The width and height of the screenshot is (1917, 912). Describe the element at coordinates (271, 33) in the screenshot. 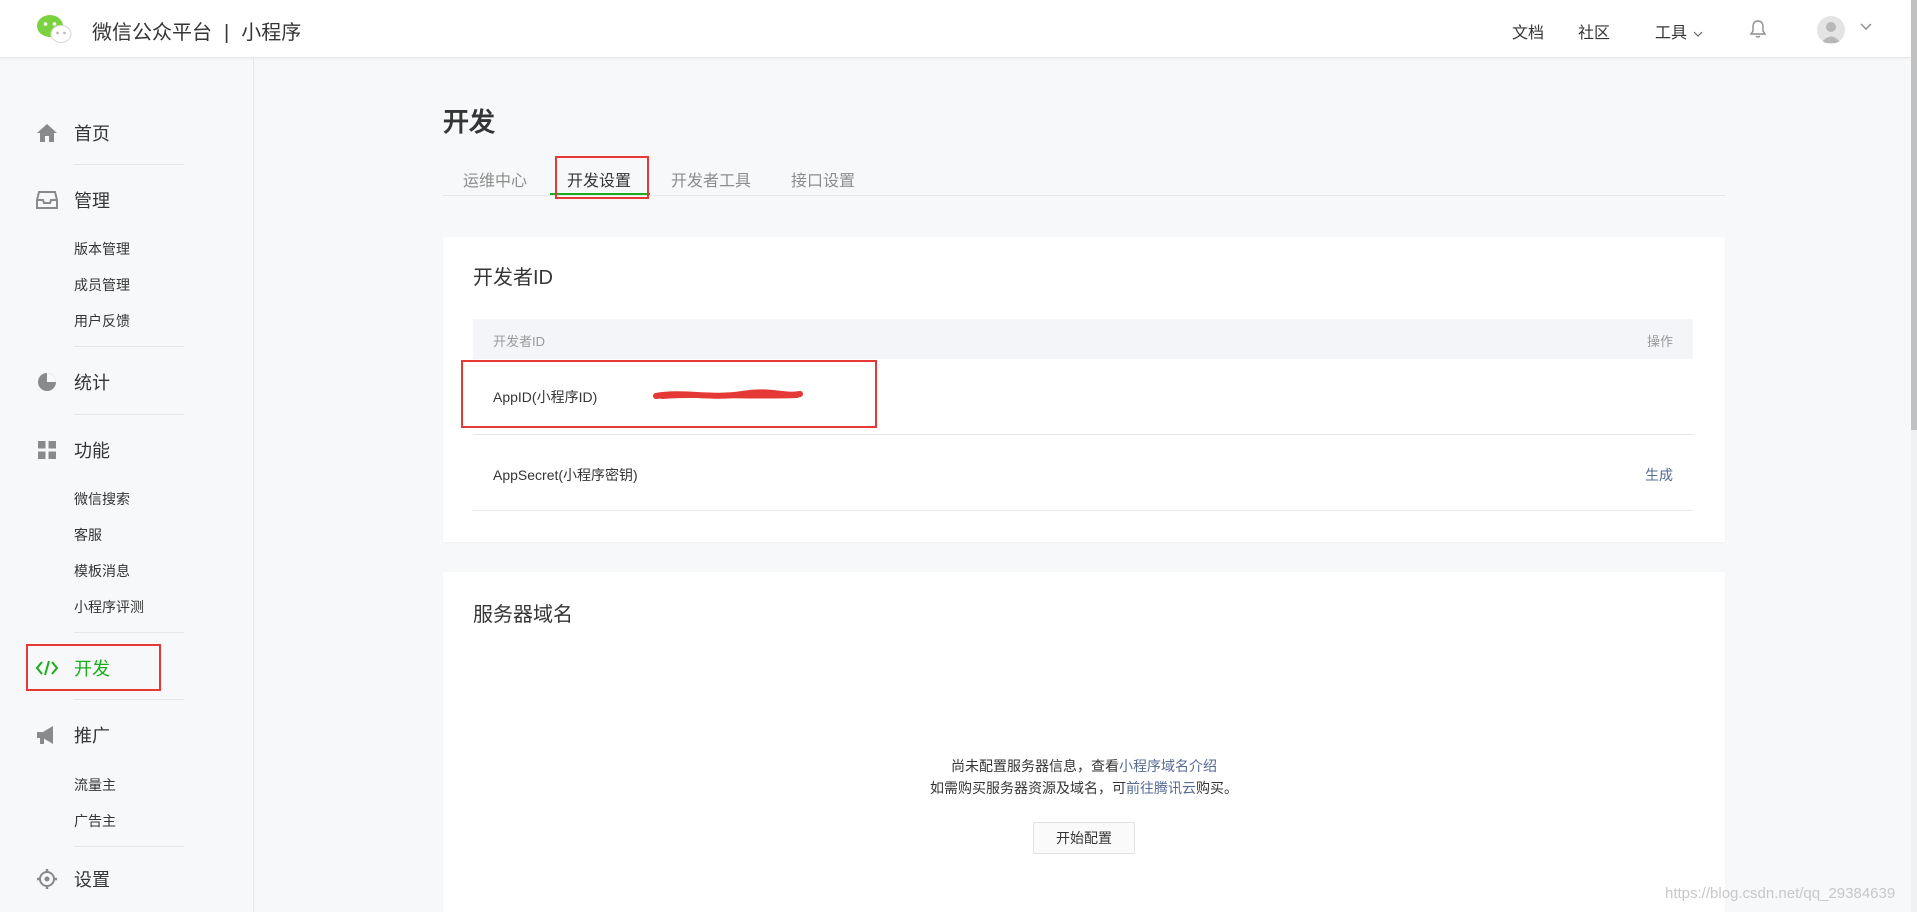

I see `product-name: 小程序` at that location.